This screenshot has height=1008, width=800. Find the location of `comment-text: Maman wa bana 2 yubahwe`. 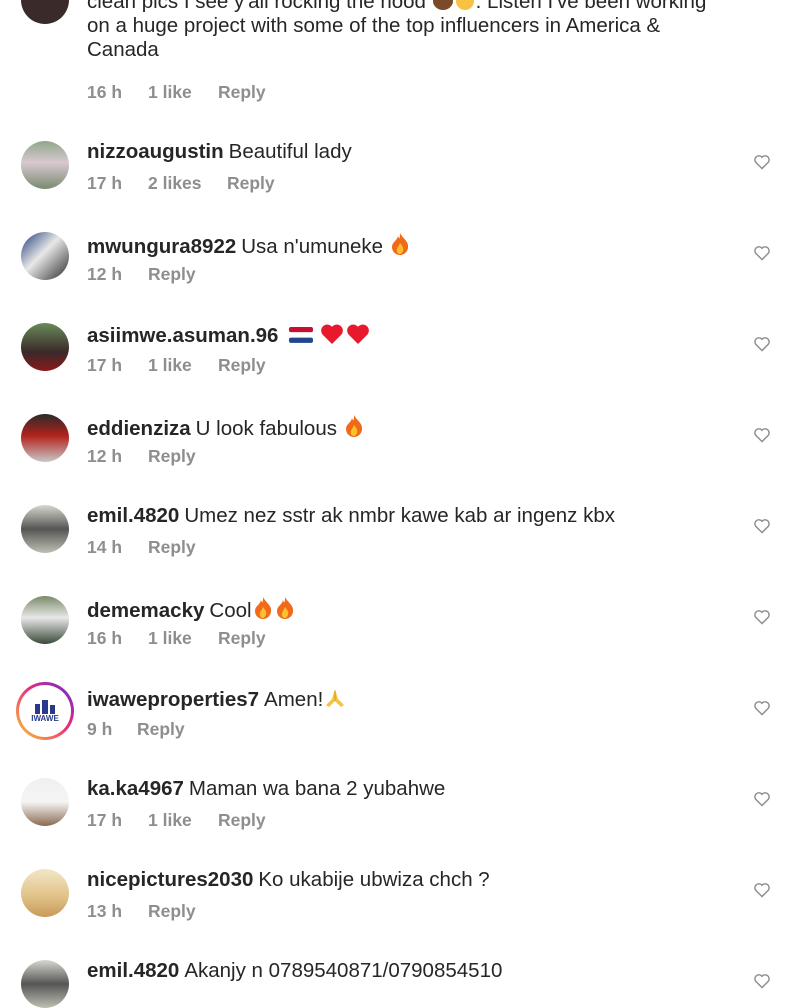

comment-text: Maman wa bana 2 yubahwe is located at coordinates (317, 788).